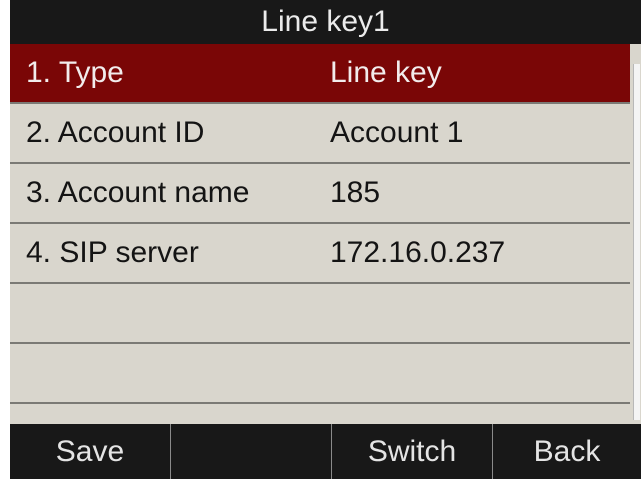 This screenshot has width=641, height=479. What do you see at coordinates (636, 242) in the screenshot?
I see `scrollbar` at bounding box center [636, 242].